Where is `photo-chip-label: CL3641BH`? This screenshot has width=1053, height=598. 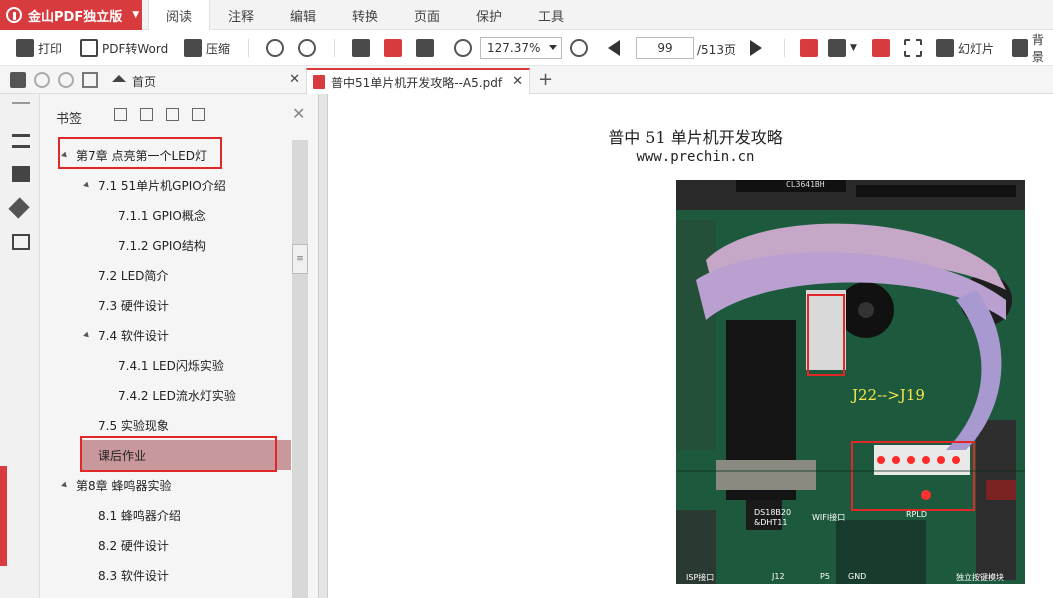 photo-chip-label: CL3641BH is located at coordinates (805, 184).